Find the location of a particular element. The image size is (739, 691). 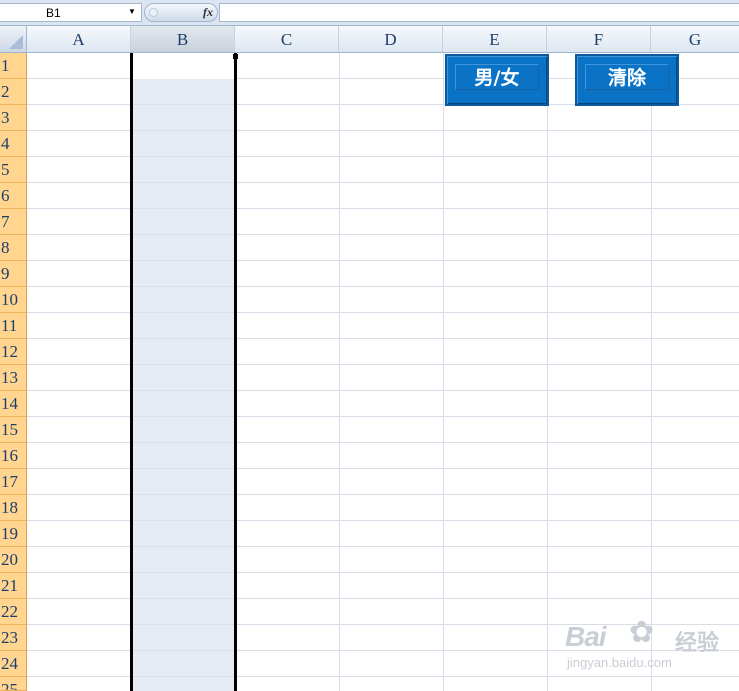

row-header-2: 2 is located at coordinates (13, 92).